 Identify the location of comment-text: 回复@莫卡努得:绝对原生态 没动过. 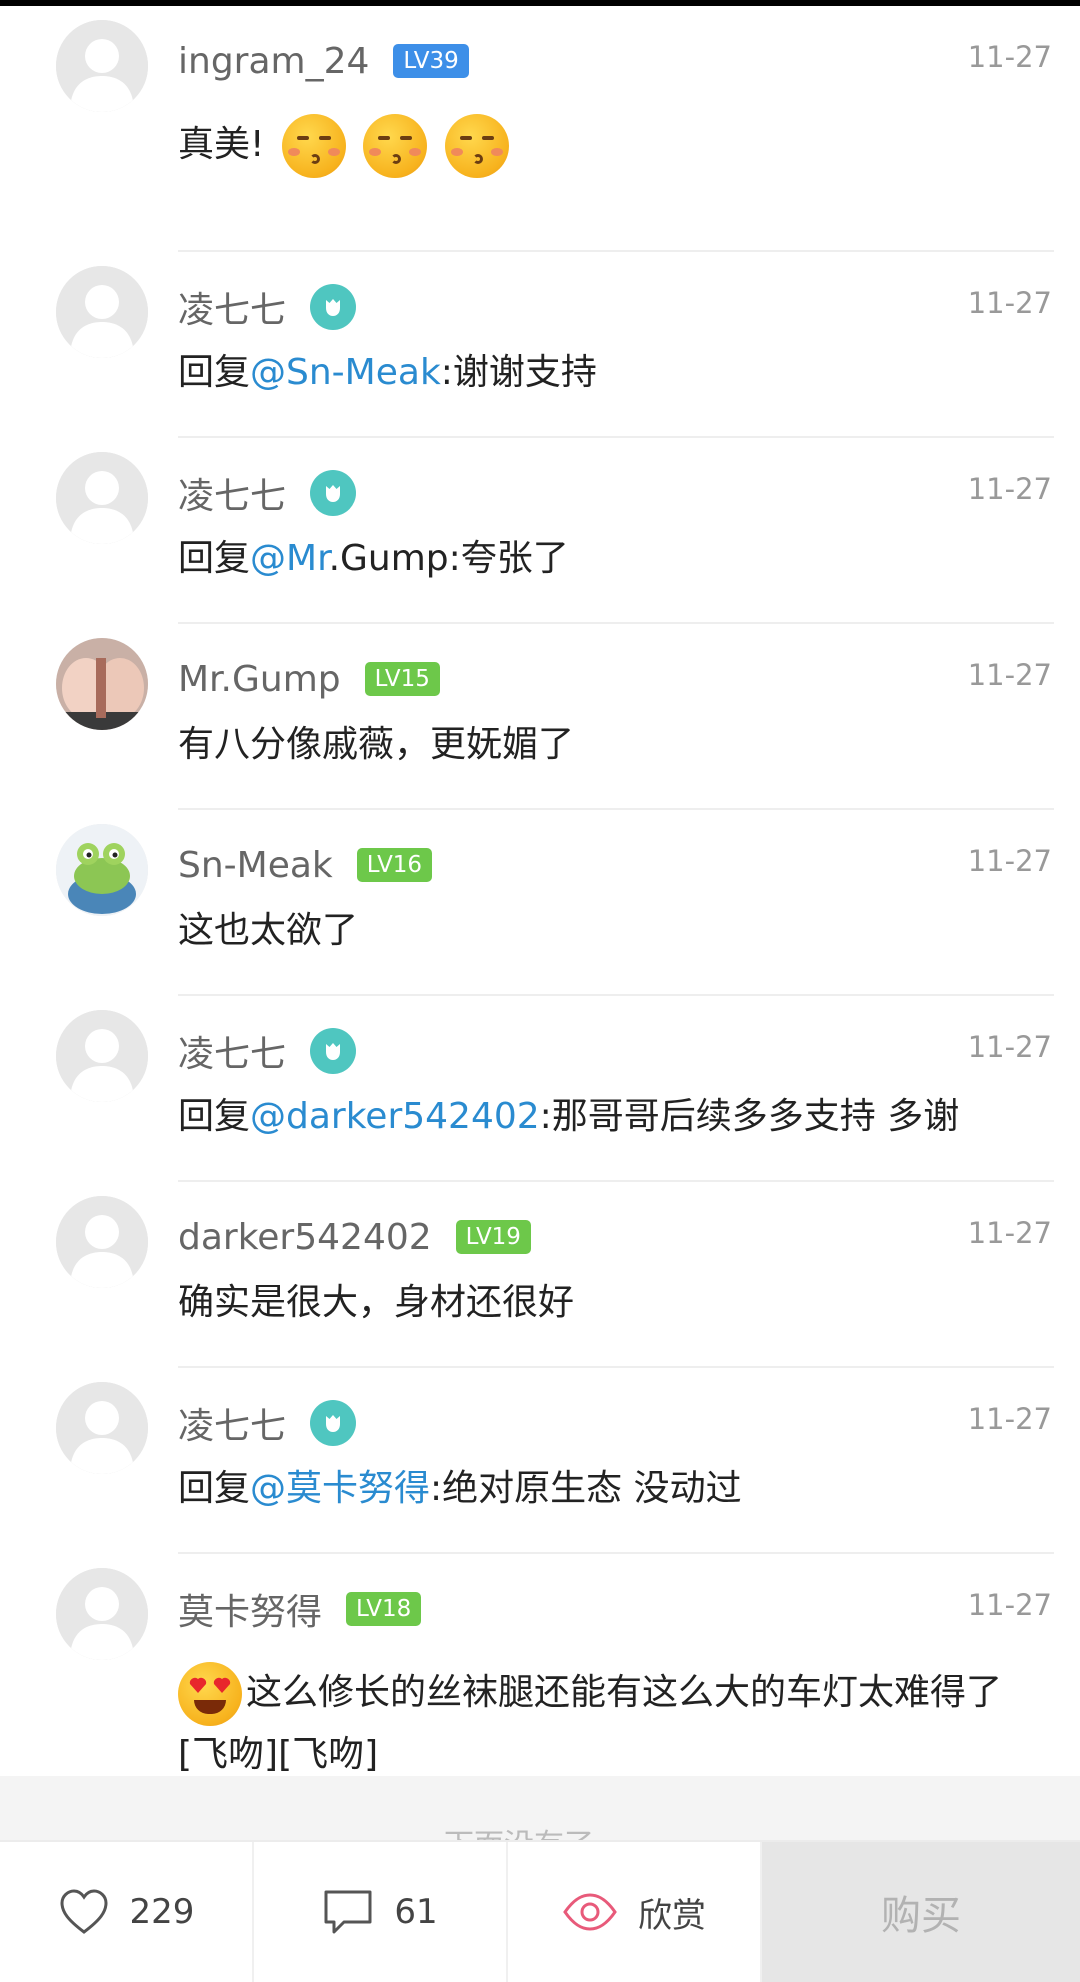
(609, 1489).